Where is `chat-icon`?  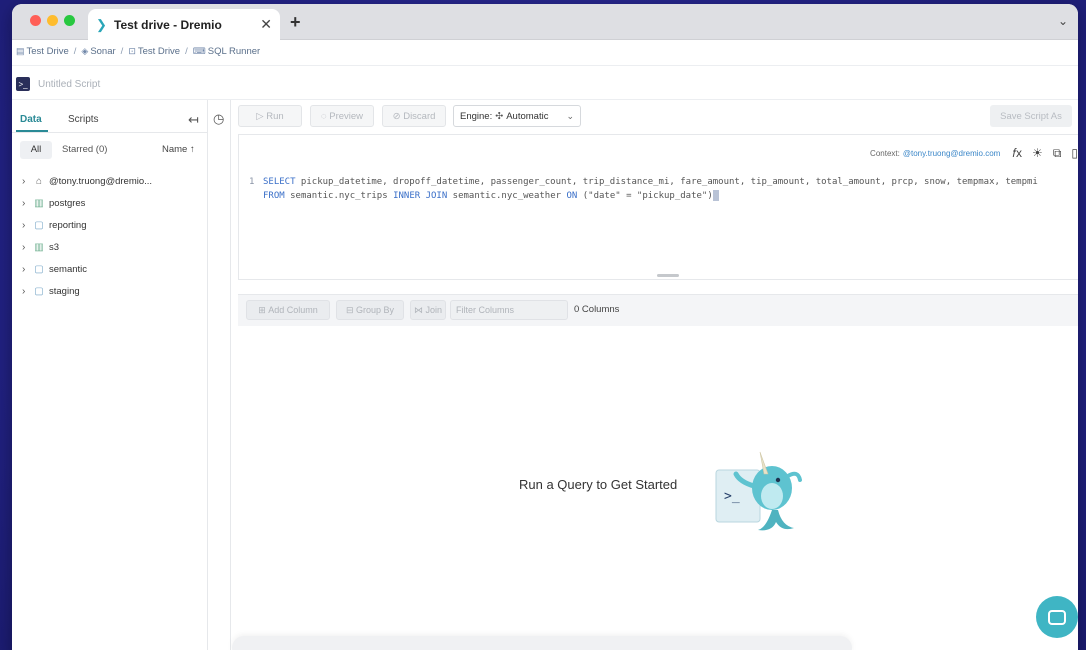 chat-icon is located at coordinates (1057, 617).